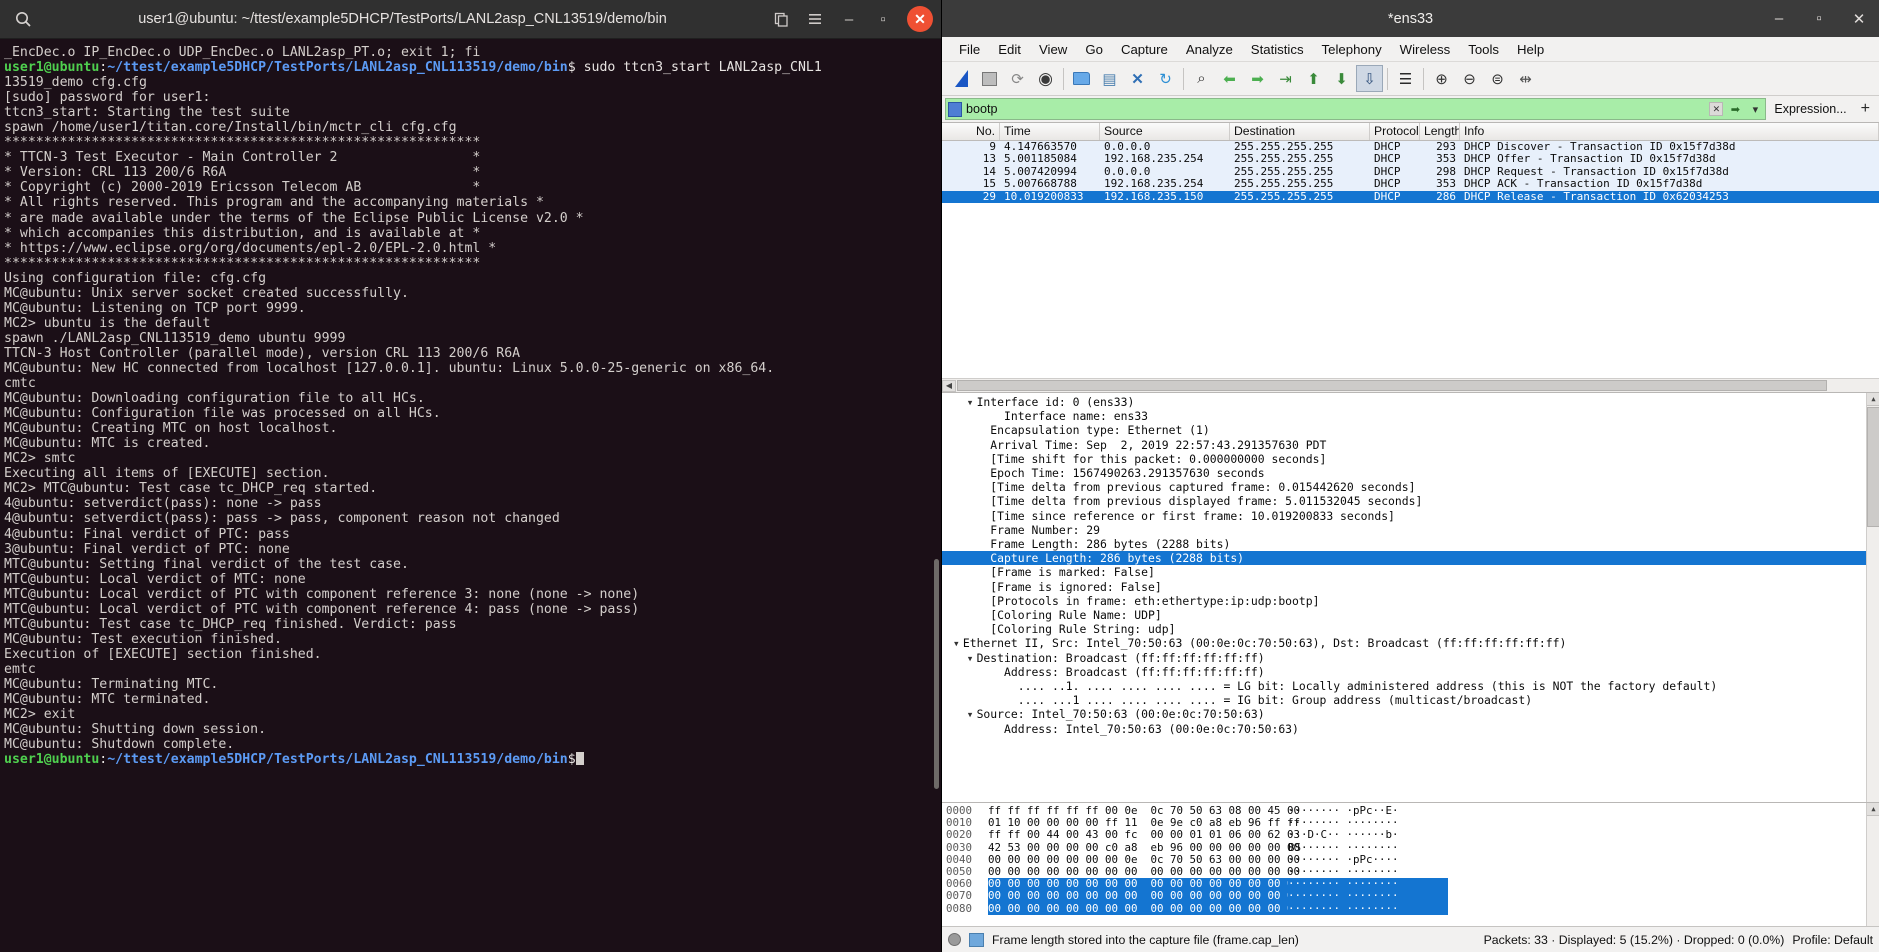 This screenshot has height=952, width=1879. Describe the element at coordinates (1144, 49) in the screenshot. I see `menu-capture: Capture` at that location.